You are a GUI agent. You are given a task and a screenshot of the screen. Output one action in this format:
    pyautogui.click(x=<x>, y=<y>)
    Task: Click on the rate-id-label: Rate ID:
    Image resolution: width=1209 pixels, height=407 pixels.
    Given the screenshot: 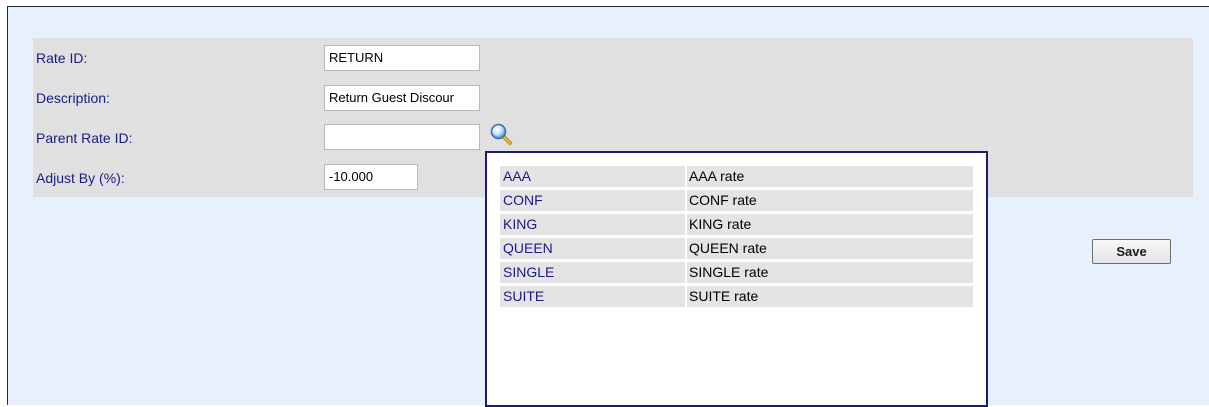 What is the action you would take?
    pyautogui.click(x=62, y=58)
    